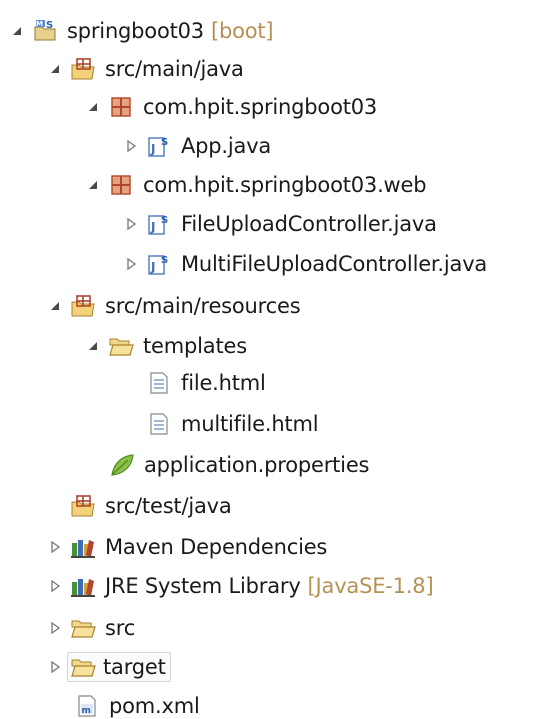 The width and height of the screenshot is (541, 719). What do you see at coordinates (223, 383) in the screenshot?
I see `node-label: file.html` at bounding box center [223, 383].